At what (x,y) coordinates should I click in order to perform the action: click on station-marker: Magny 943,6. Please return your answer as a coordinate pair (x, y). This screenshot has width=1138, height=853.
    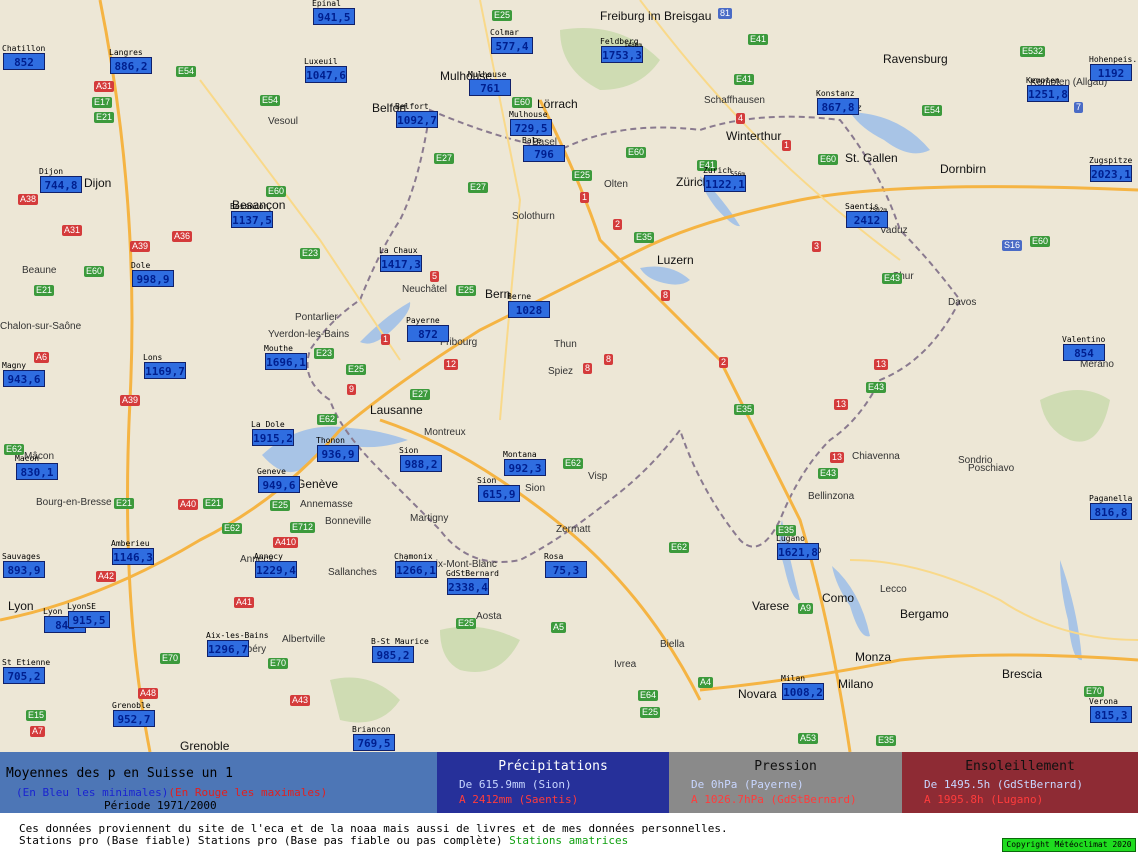
    Looking at the image, I should click on (23, 374).